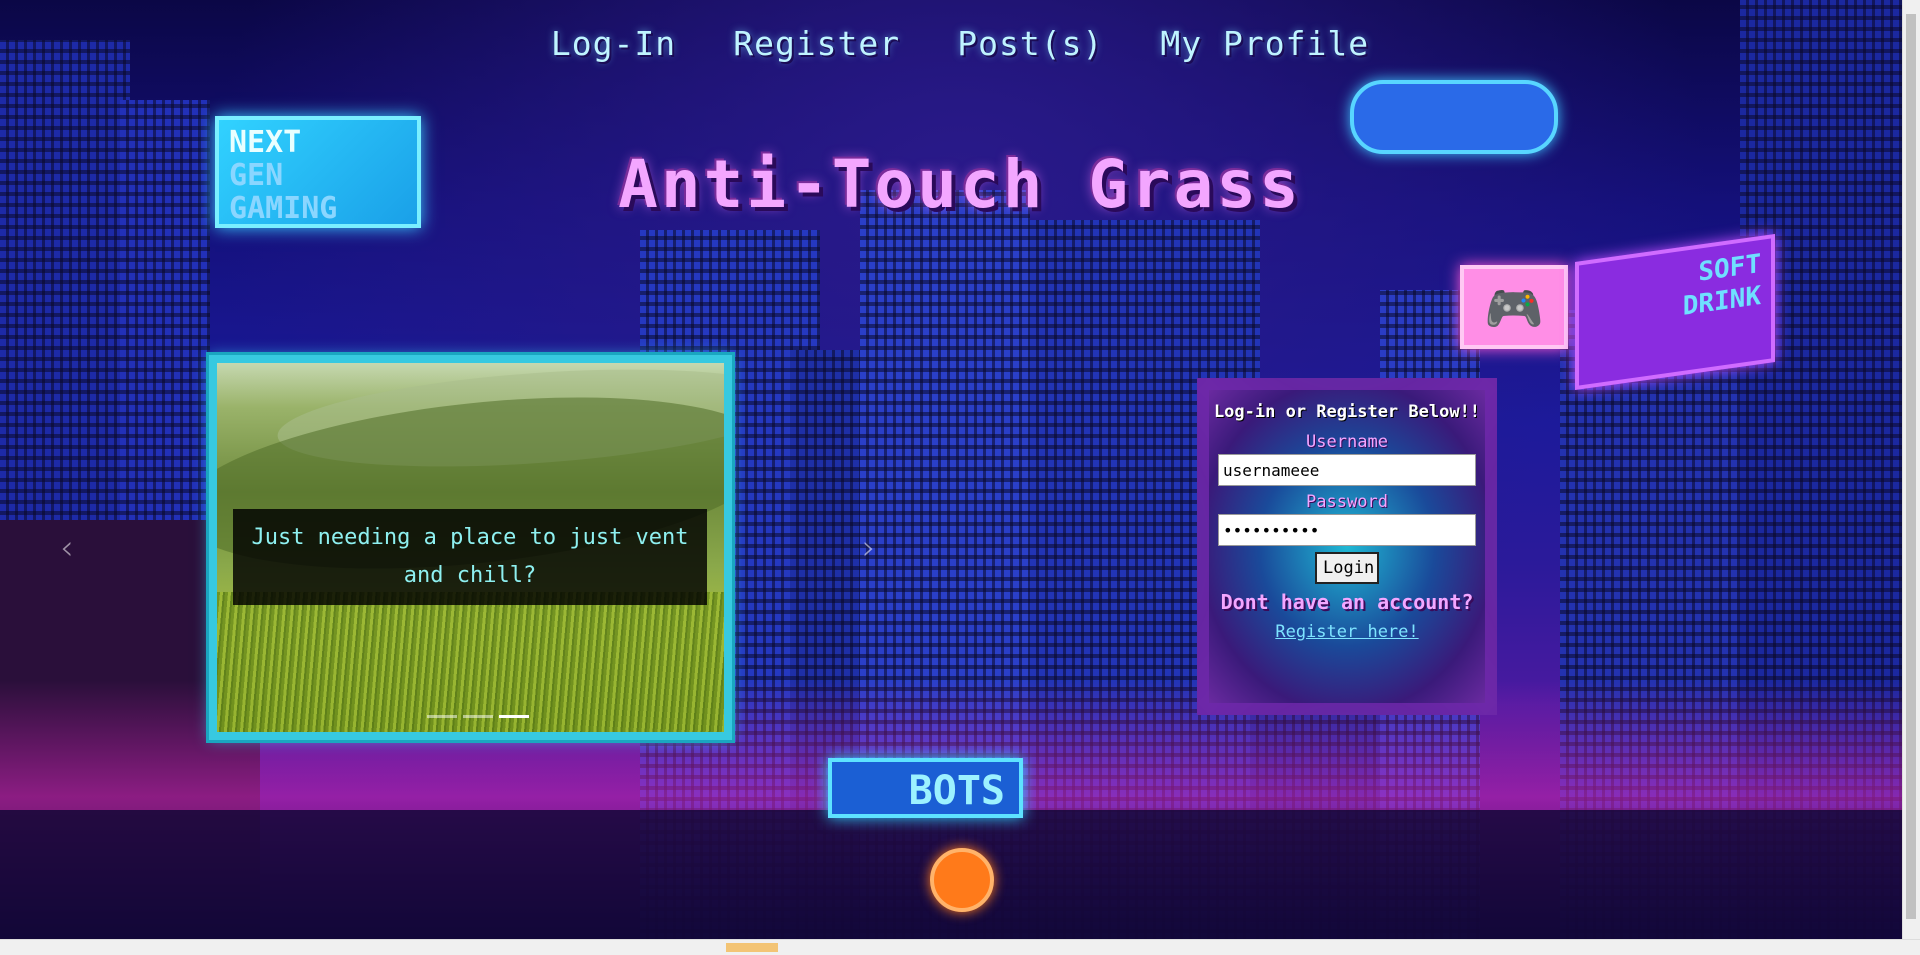  I want to click on carousel-prev-arrow: ‹, so click(67, 548).